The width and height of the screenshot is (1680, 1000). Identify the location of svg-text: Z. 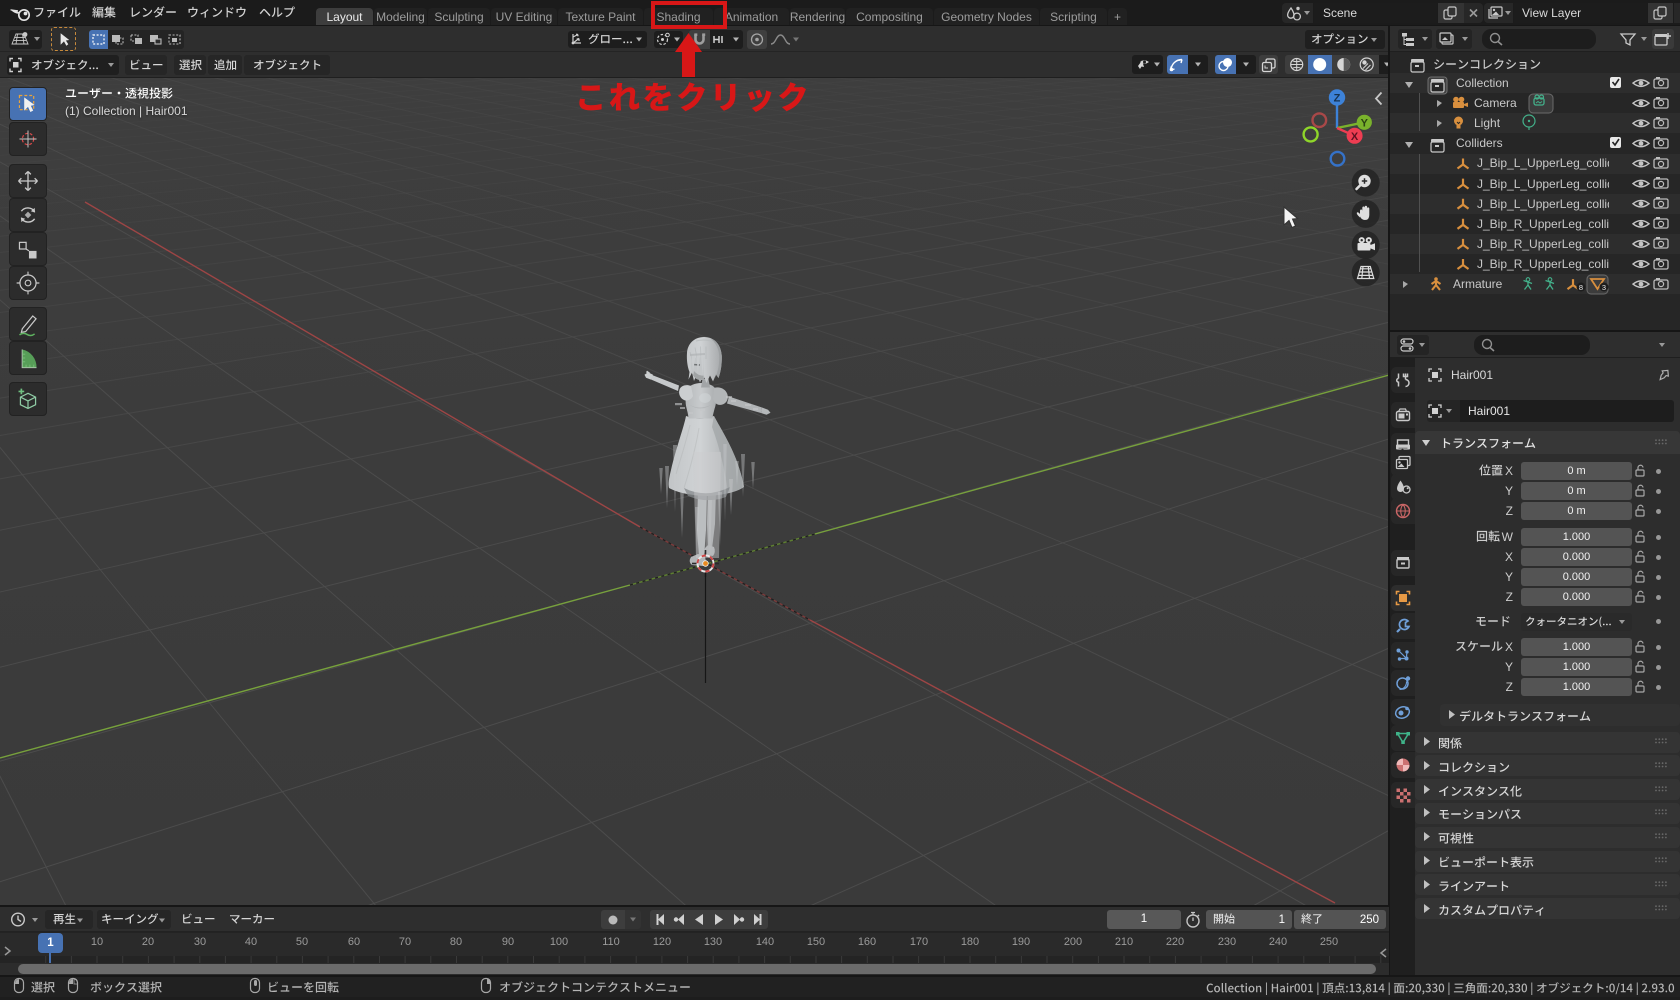
(1337, 99).